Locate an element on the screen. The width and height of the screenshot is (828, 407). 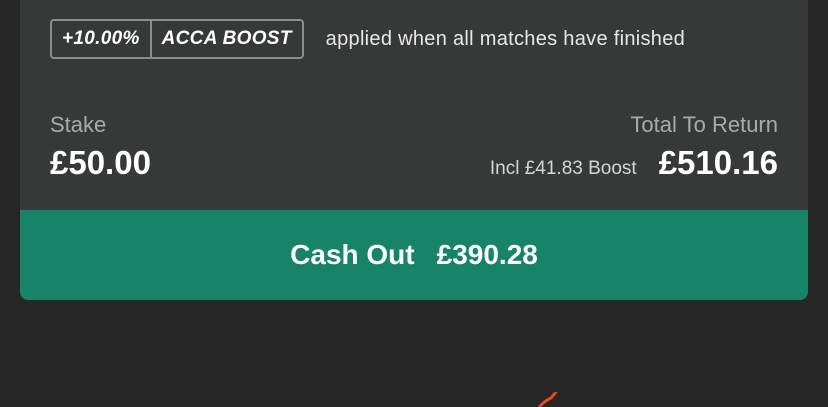
total-return-row: Incl £41.83 Boost £510.16 is located at coordinates (634, 163).